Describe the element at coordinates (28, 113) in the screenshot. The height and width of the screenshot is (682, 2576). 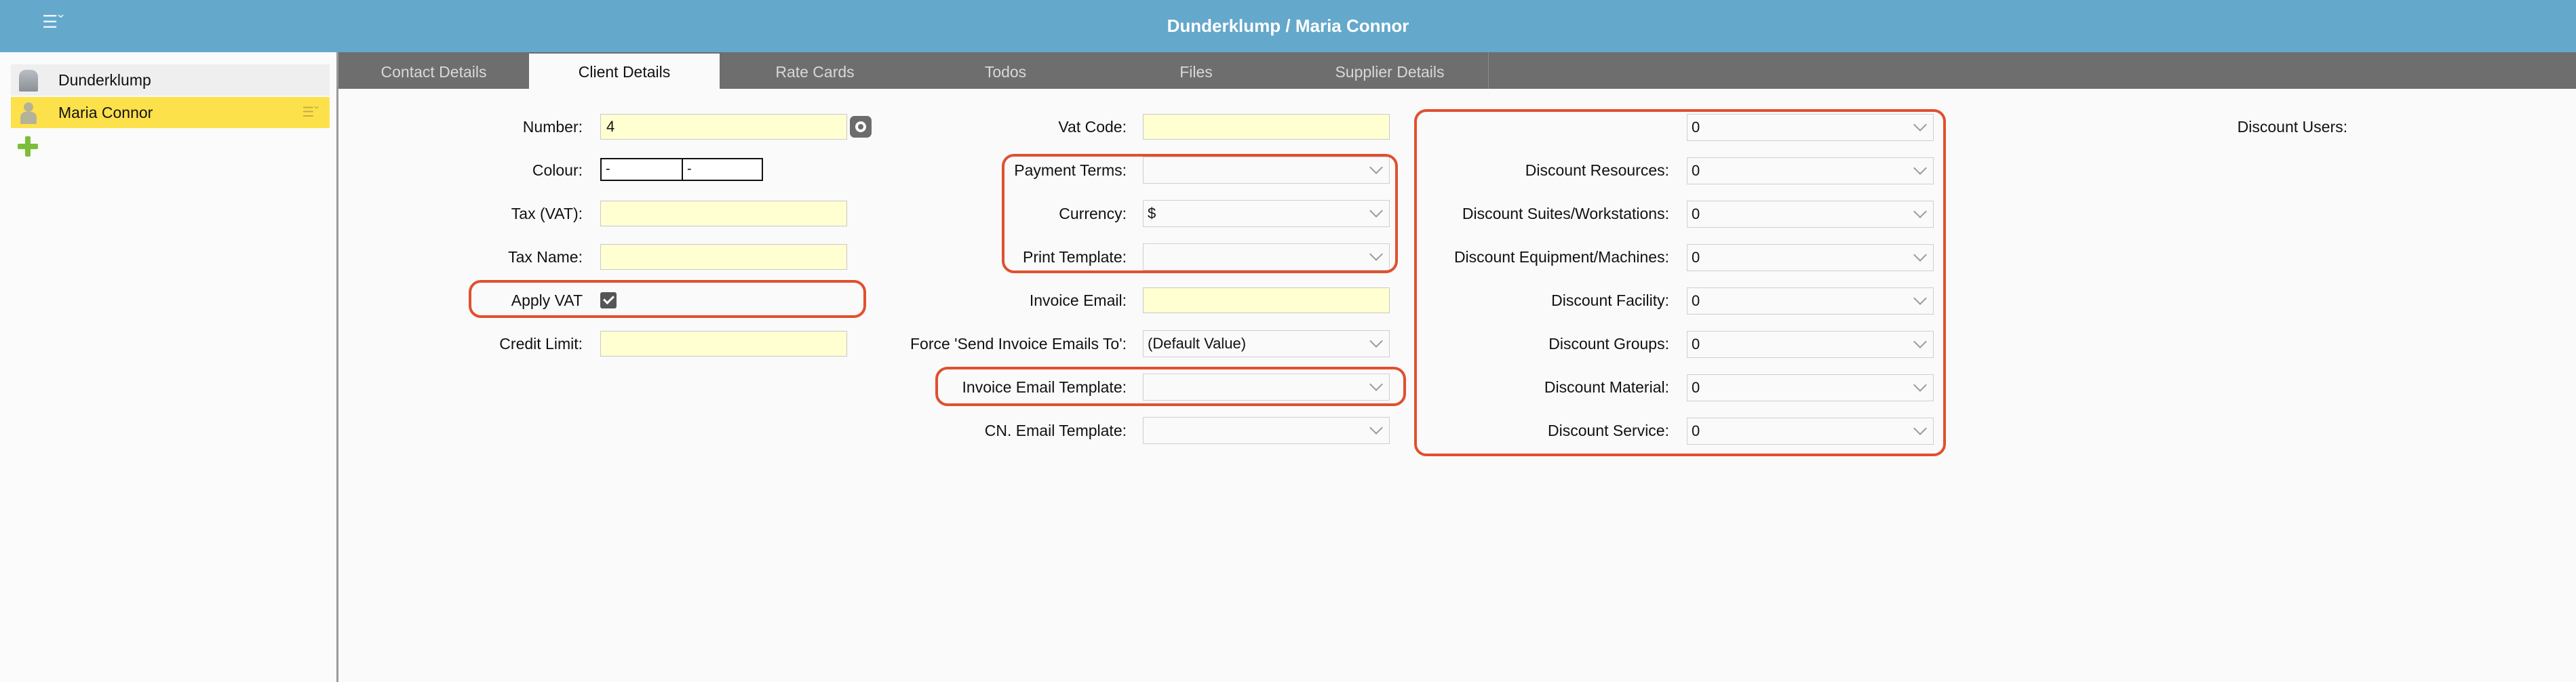
I see `person-icon` at that location.